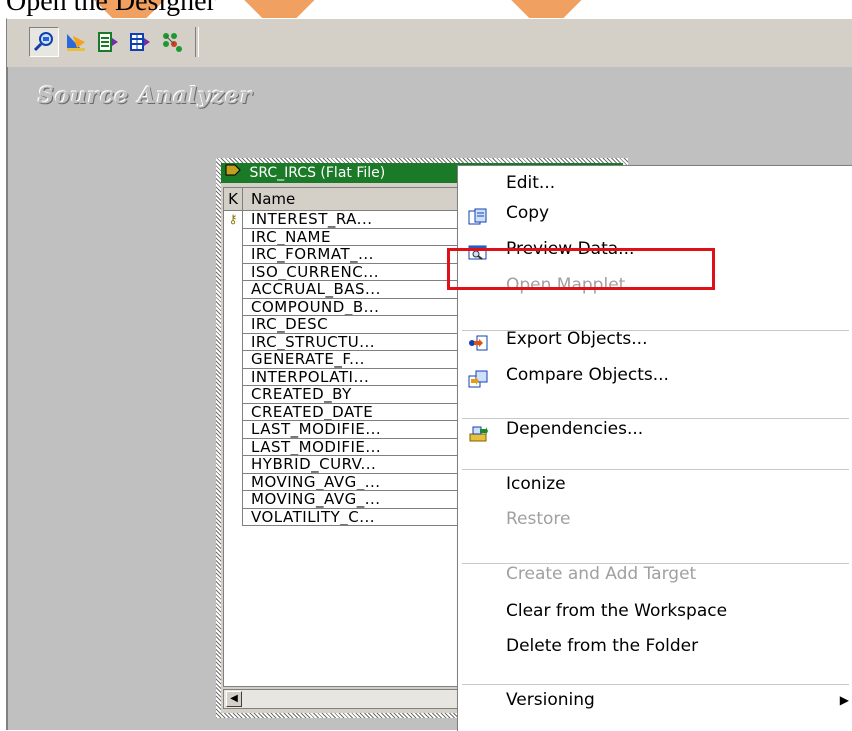 This screenshot has height=731, width=852. What do you see at coordinates (655, 700) in the screenshot?
I see `menu-item-versioning: Versioning ▶` at bounding box center [655, 700].